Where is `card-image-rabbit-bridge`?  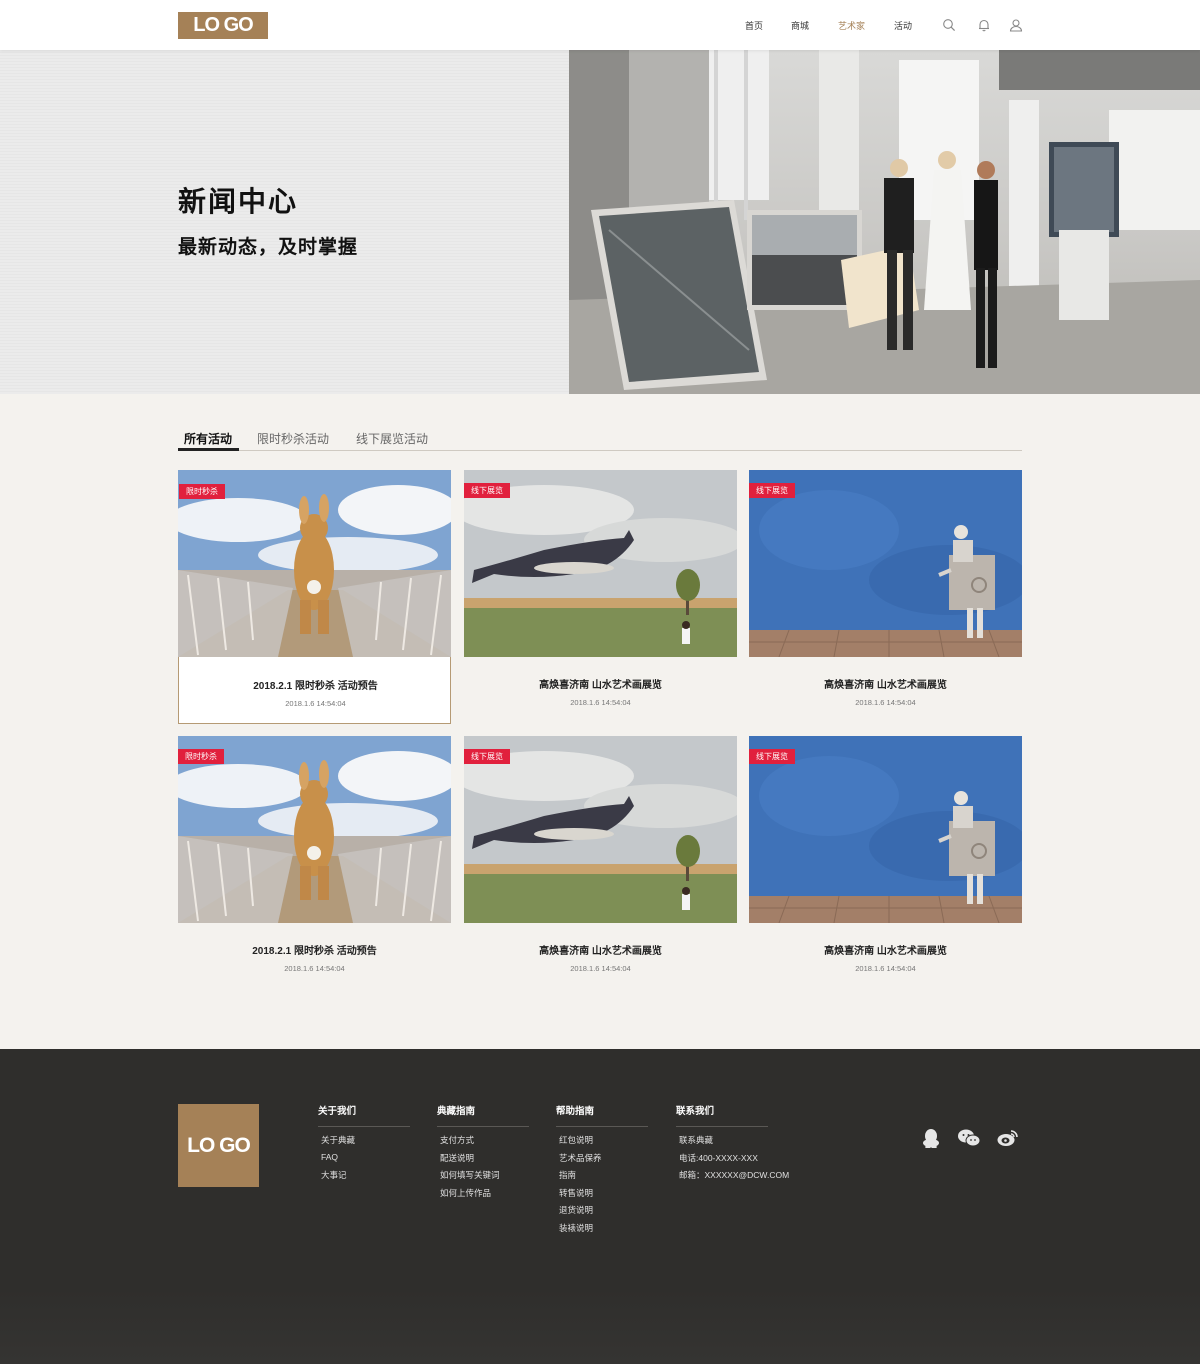 card-image-rabbit-bridge is located at coordinates (314, 829).